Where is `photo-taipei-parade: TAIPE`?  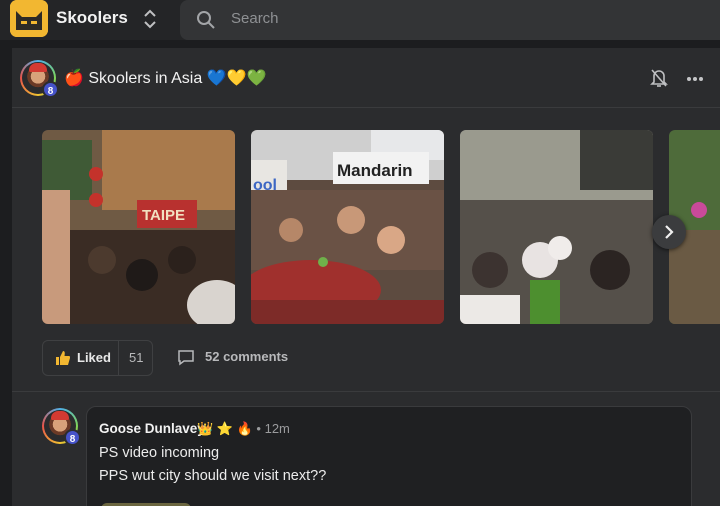 photo-taipei-parade: TAIPE is located at coordinates (138, 227).